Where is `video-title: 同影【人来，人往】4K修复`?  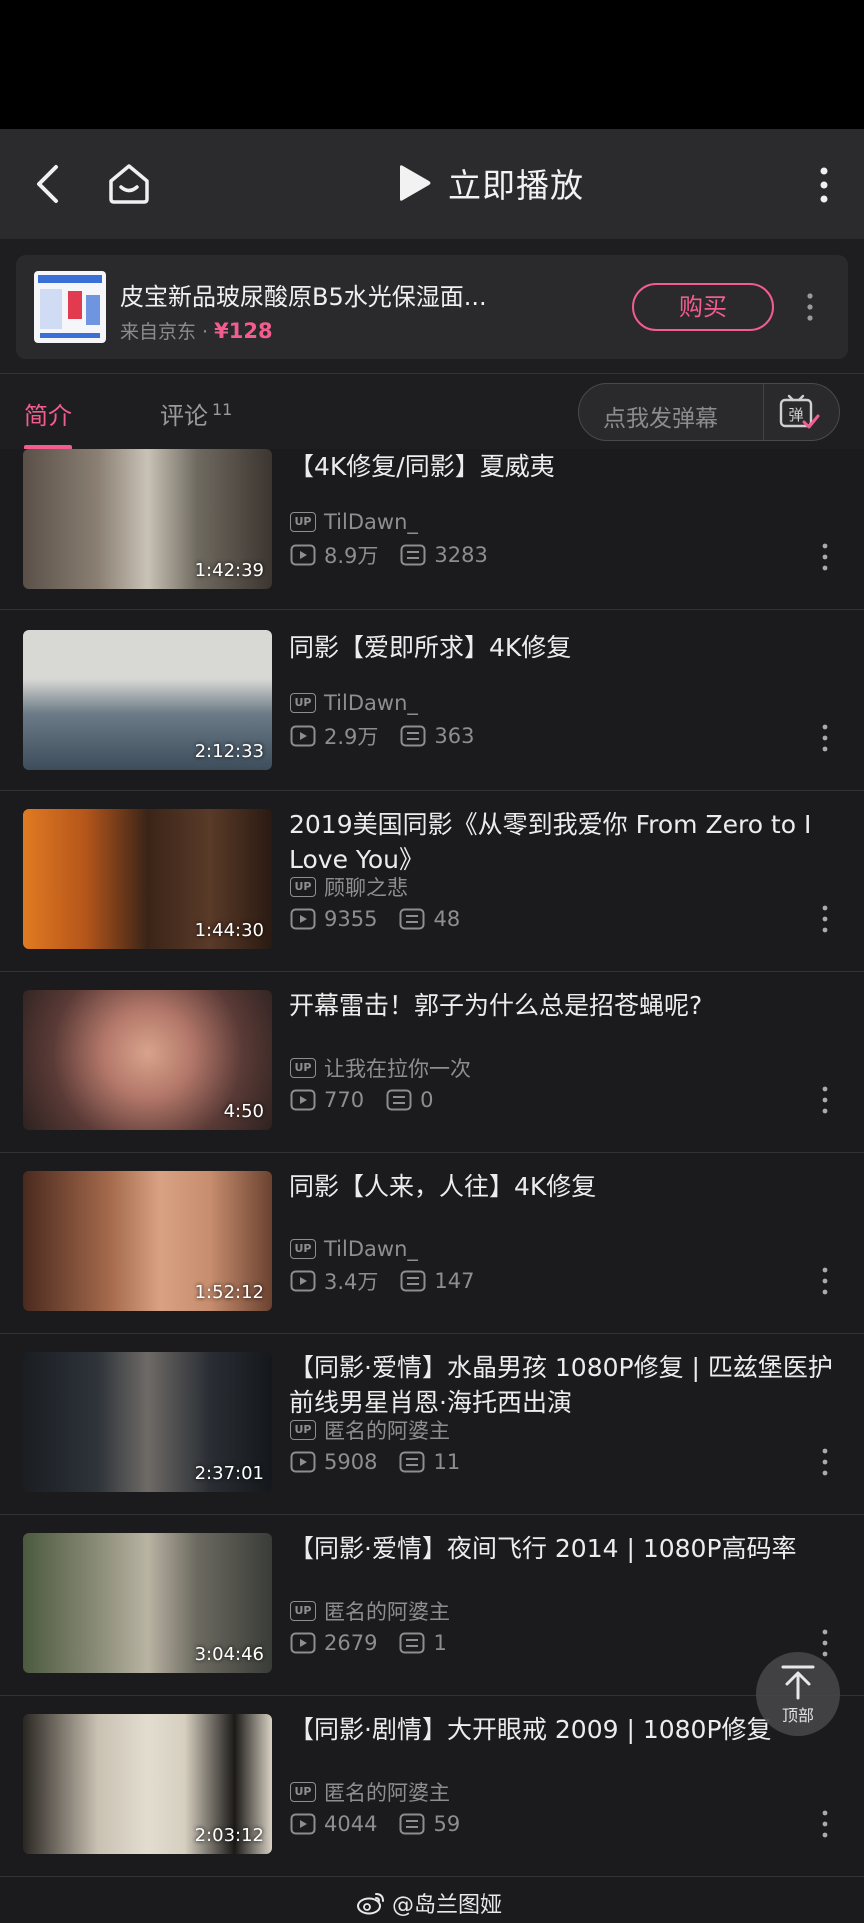 video-title: 同影【人来，人往】4K修复 is located at coordinates (569, 1186).